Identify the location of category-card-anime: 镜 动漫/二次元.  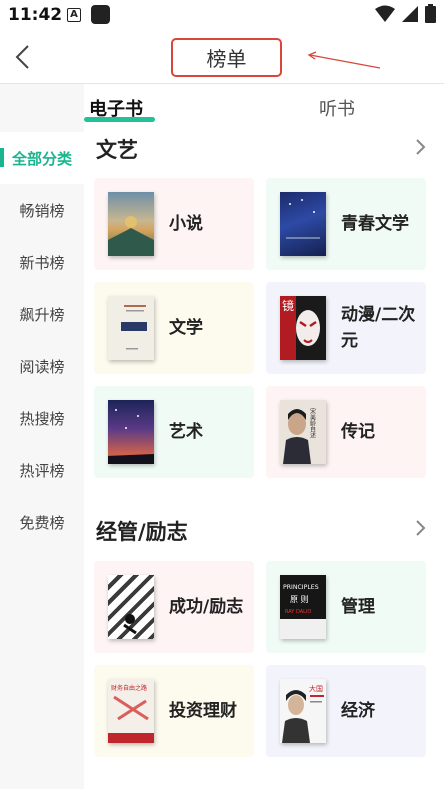
(346, 328).